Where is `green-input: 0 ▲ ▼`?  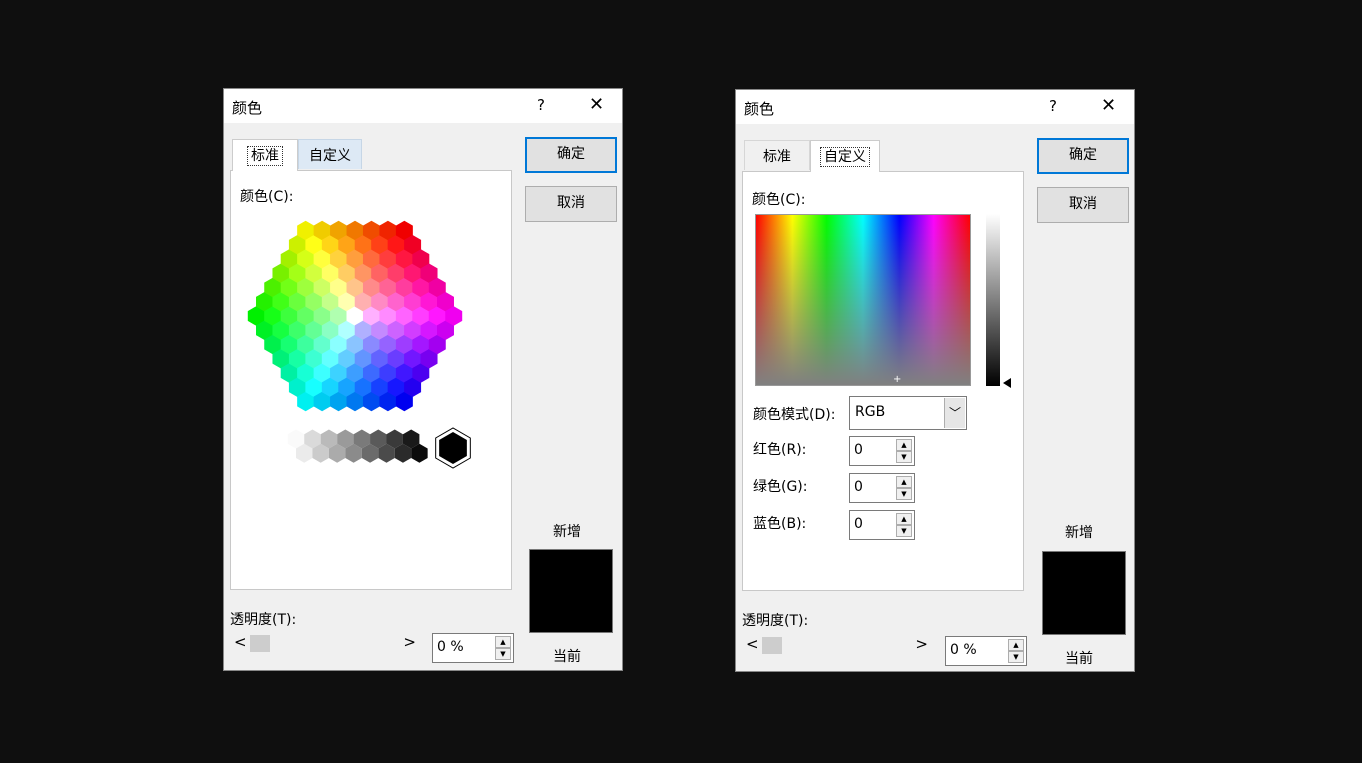
green-input: 0 ▲ ▼ is located at coordinates (882, 488).